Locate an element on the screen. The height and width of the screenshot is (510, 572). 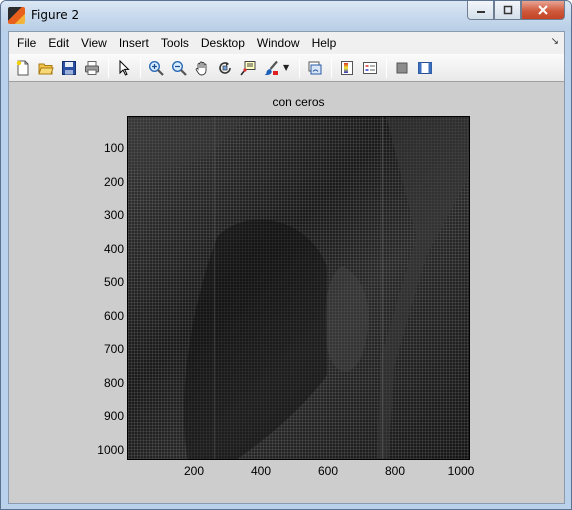
hide-plot-tools-button is located at coordinates (402, 68).